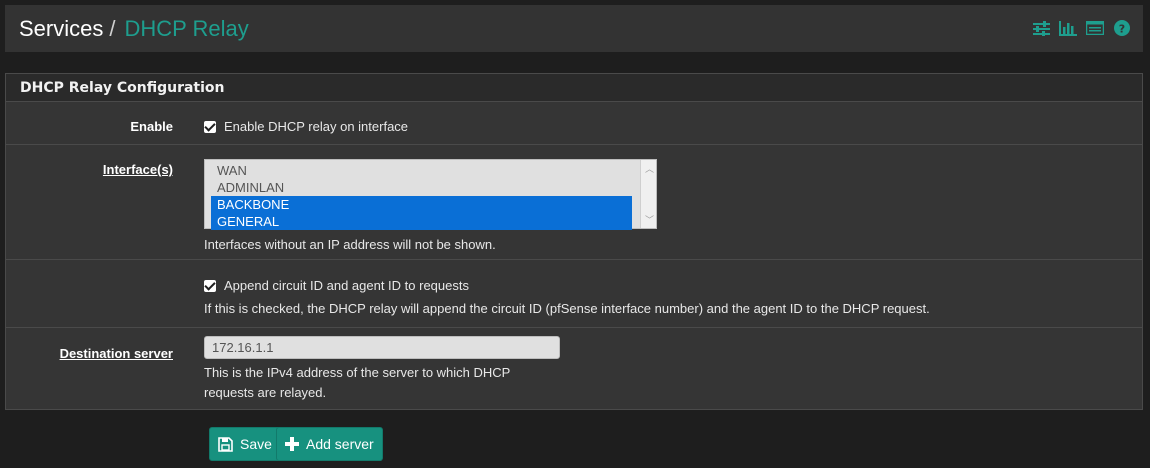 The image size is (1150, 468). I want to click on destination-server-input: 172.16.1.1, so click(382, 347).